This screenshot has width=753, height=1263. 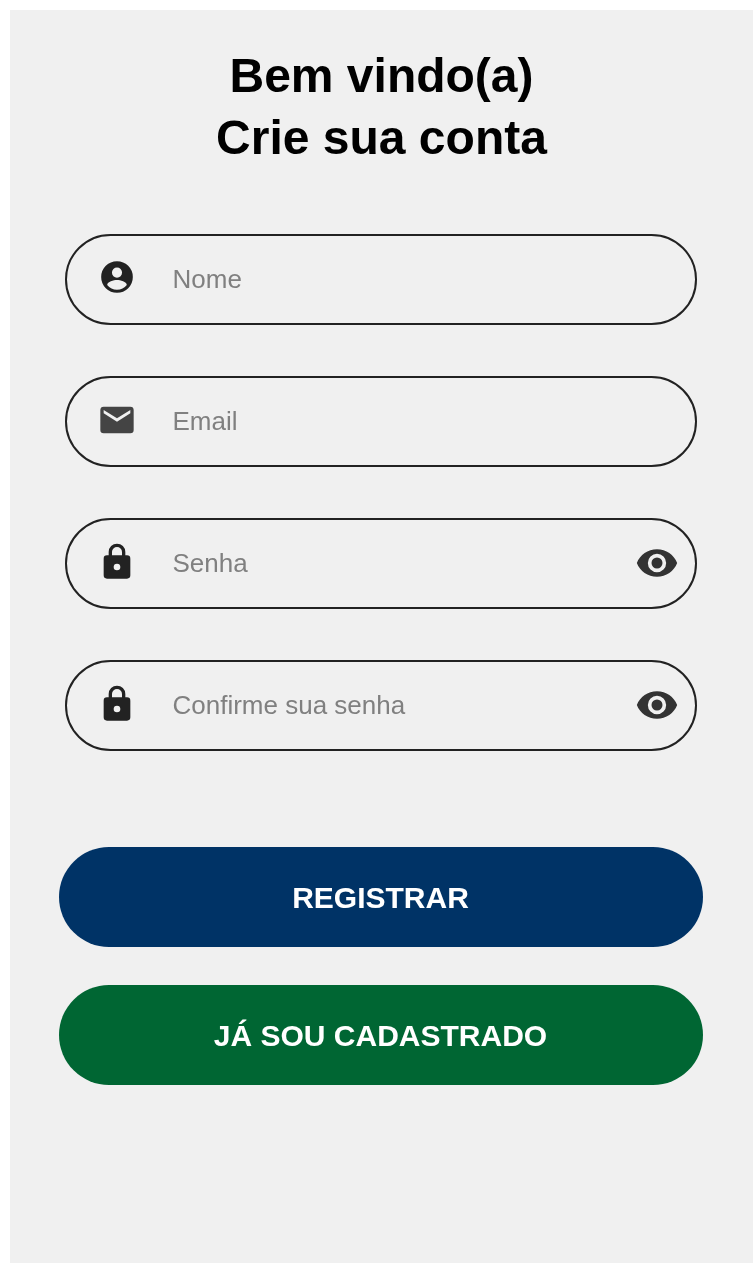 What do you see at coordinates (380, 897) in the screenshot?
I see `action-button: REGISTRAR` at bounding box center [380, 897].